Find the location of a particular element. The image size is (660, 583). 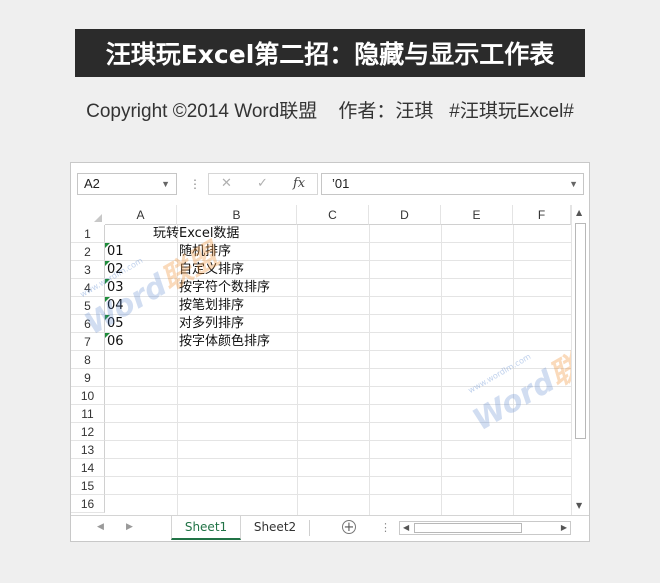

row-header-3: 3 is located at coordinates (88, 270).